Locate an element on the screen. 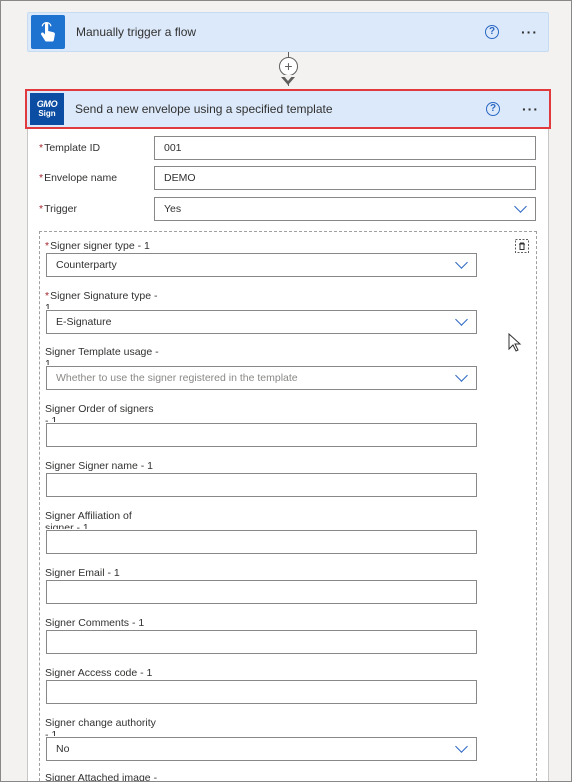 This screenshot has height=782, width=572. delete-item-icon is located at coordinates (522, 246).